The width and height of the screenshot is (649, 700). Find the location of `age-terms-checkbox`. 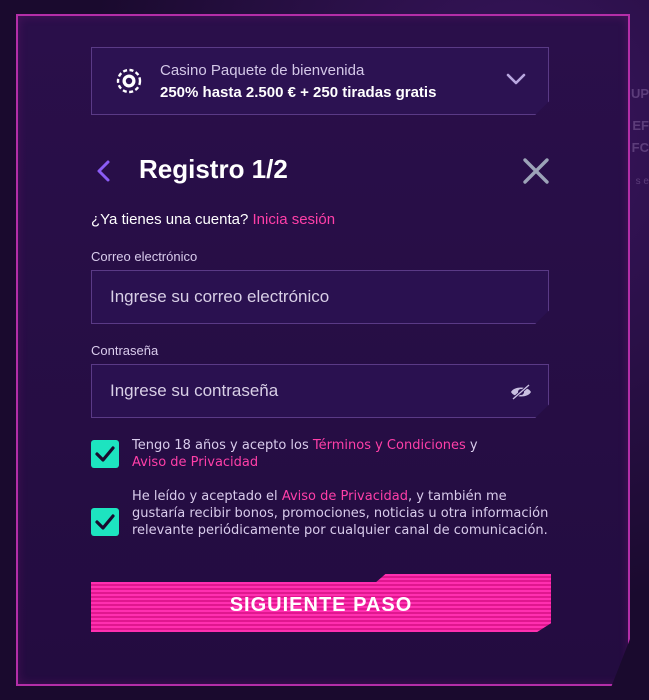

age-terms-checkbox is located at coordinates (105, 454).